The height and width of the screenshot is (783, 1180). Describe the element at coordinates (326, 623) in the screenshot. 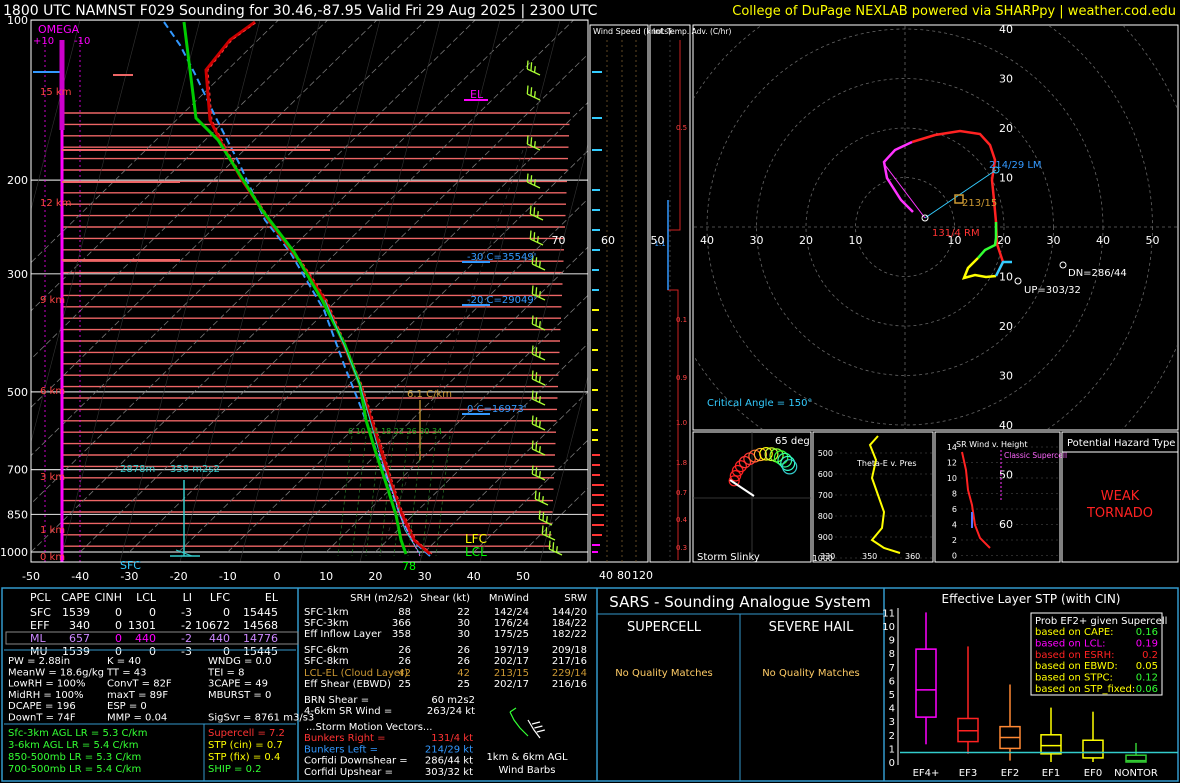

I see `kin-row-label: SFC-3km` at that location.